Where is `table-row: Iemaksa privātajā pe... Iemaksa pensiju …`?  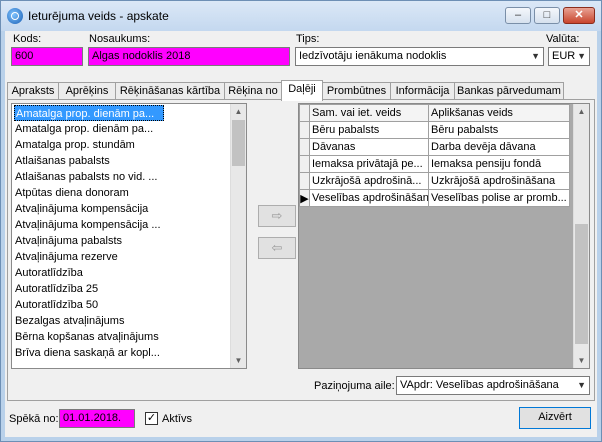 table-row: Iemaksa privātajā pe... Iemaksa pensiju … is located at coordinates (434, 164).